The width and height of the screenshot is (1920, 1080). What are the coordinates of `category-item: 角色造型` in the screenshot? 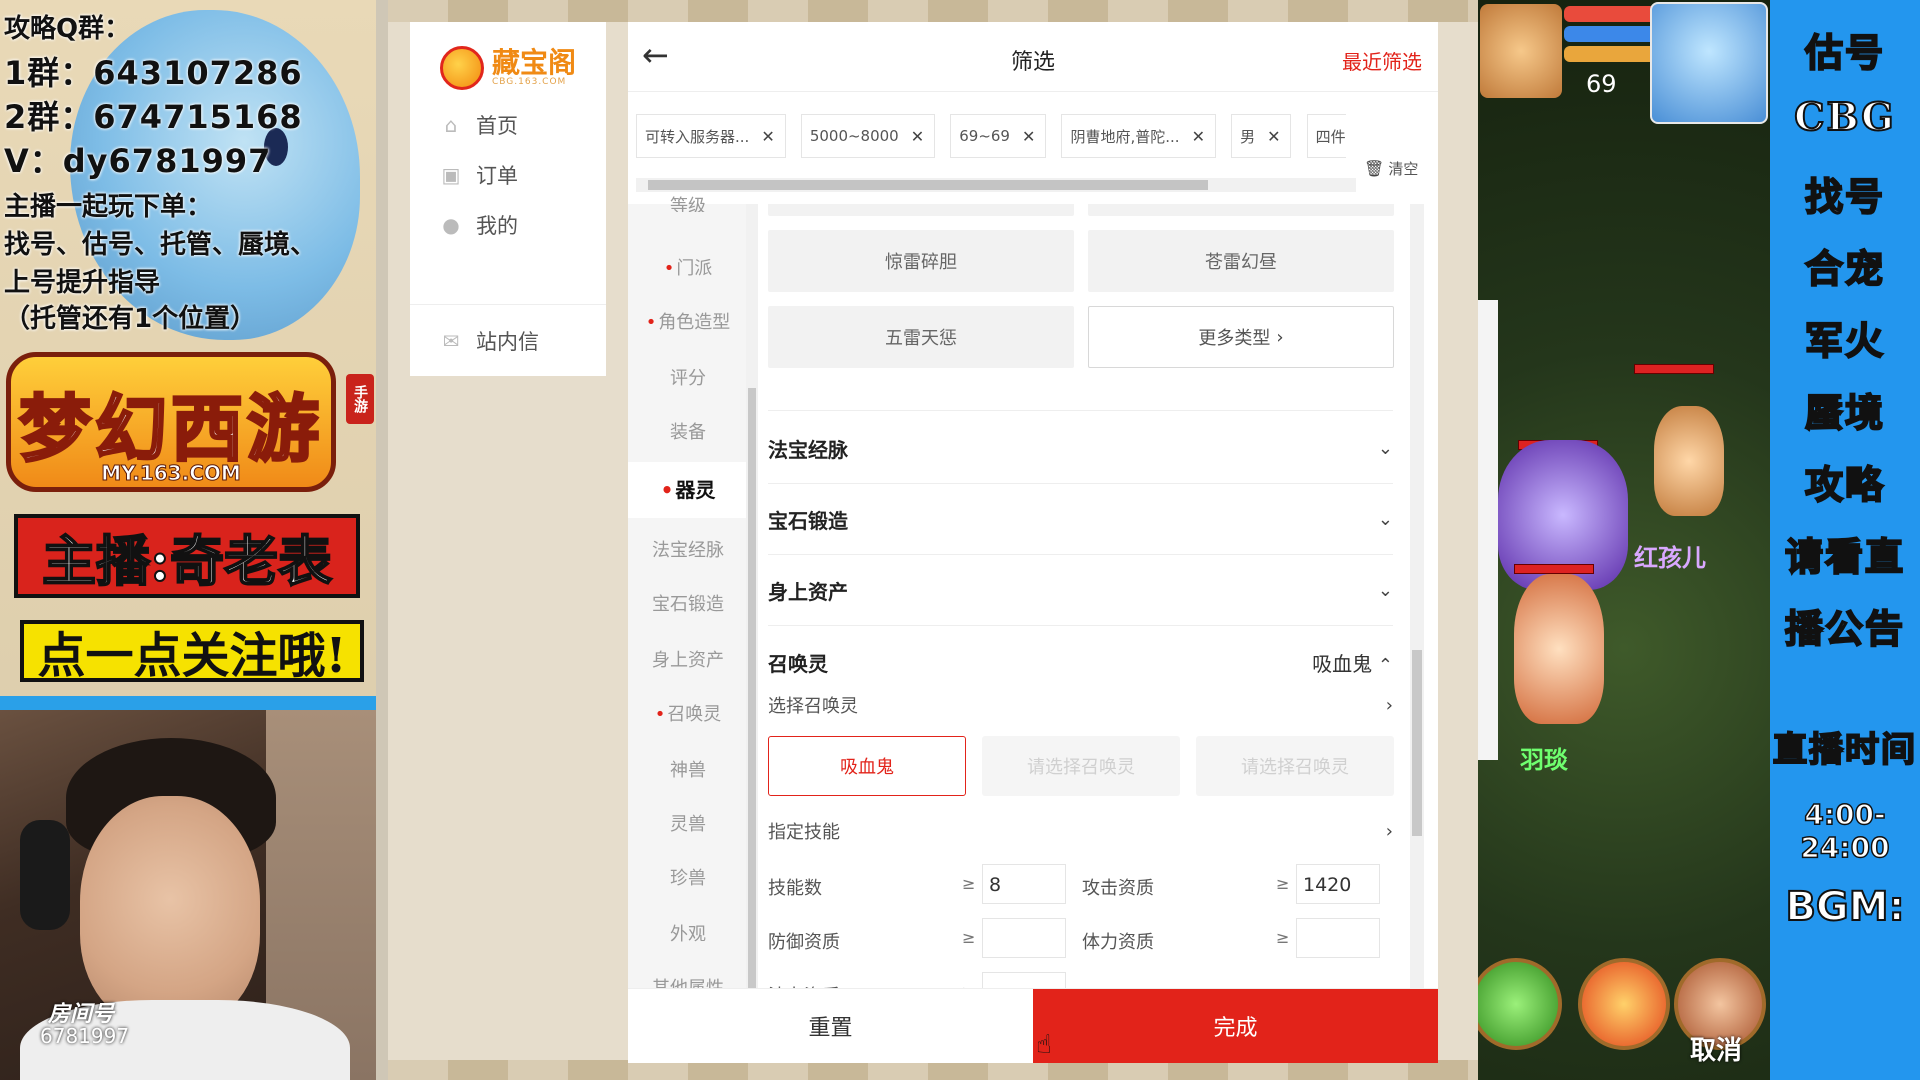 It's located at (688, 321).